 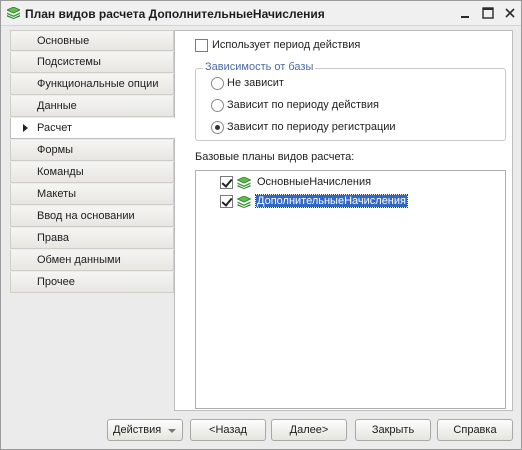 I want to click on sidebar-item-funktsionalnye-optsii: Функциональные опции, so click(x=92, y=84).